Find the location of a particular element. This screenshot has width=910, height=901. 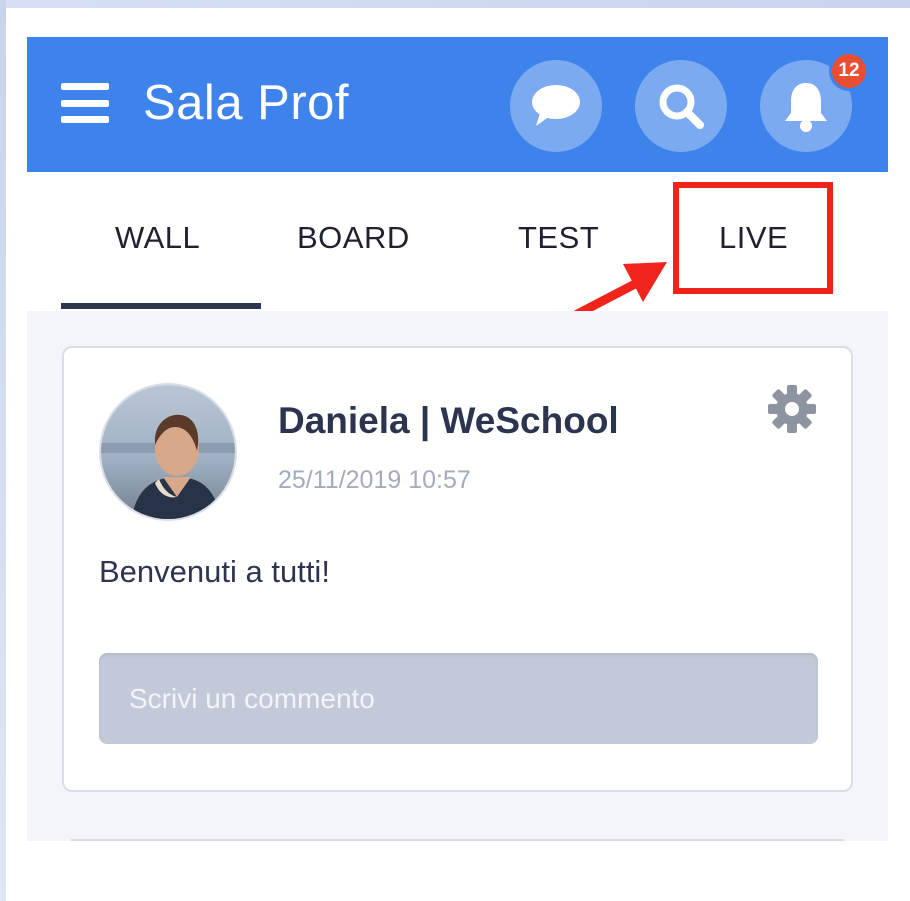

post-timestamp: 25/11/2019 10:57 is located at coordinates (374, 480).